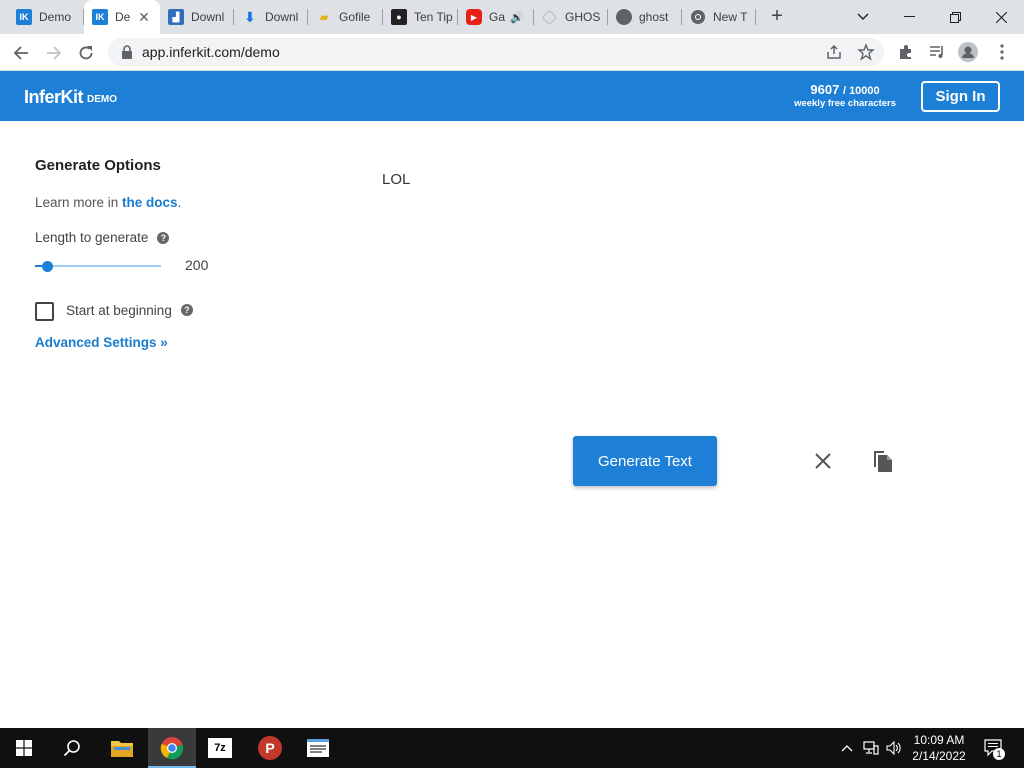 This screenshot has height=768, width=1024. Describe the element at coordinates (894, 748) in the screenshot. I see `volume-icon` at that location.